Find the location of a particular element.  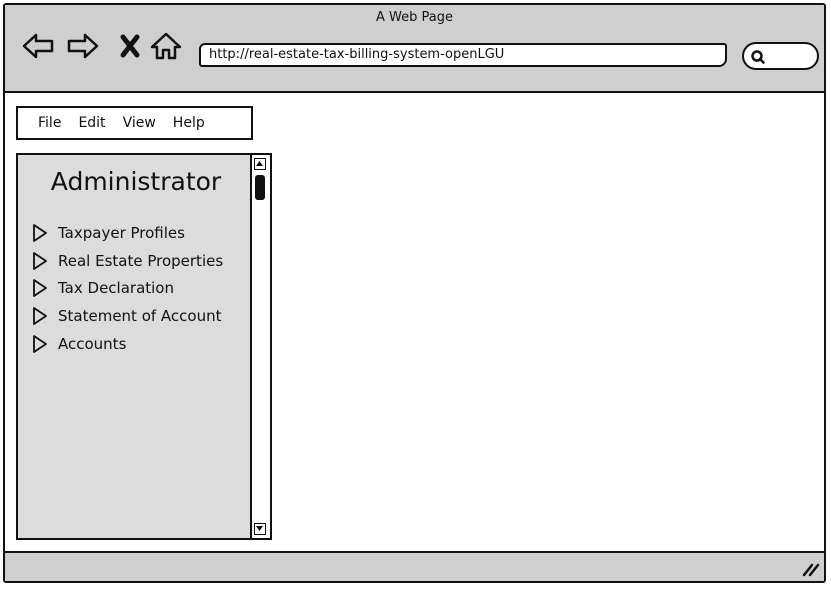

sidebar-item-label: Statement of Account is located at coordinates (140, 315).